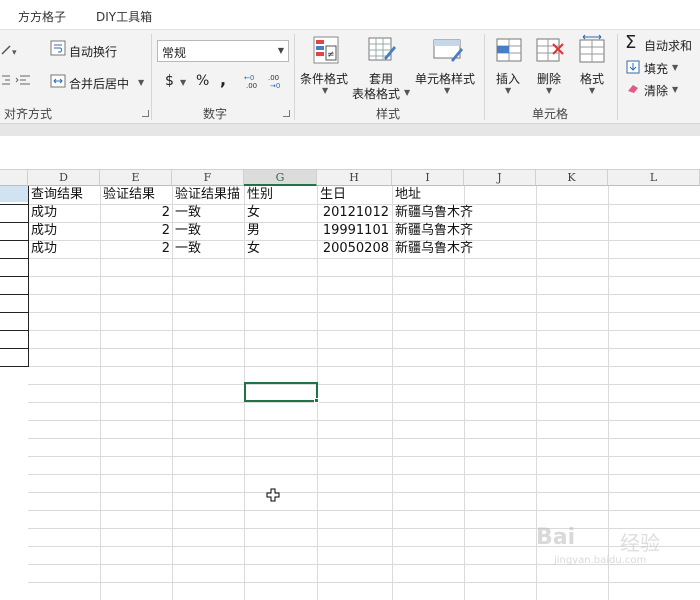 Image resolution: width=700 pixels, height=600 pixels. What do you see at coordinates (183, 82) in the screenshot?
I see `currency-dropdown-icon: ▼` at bounding box center [183, 82].